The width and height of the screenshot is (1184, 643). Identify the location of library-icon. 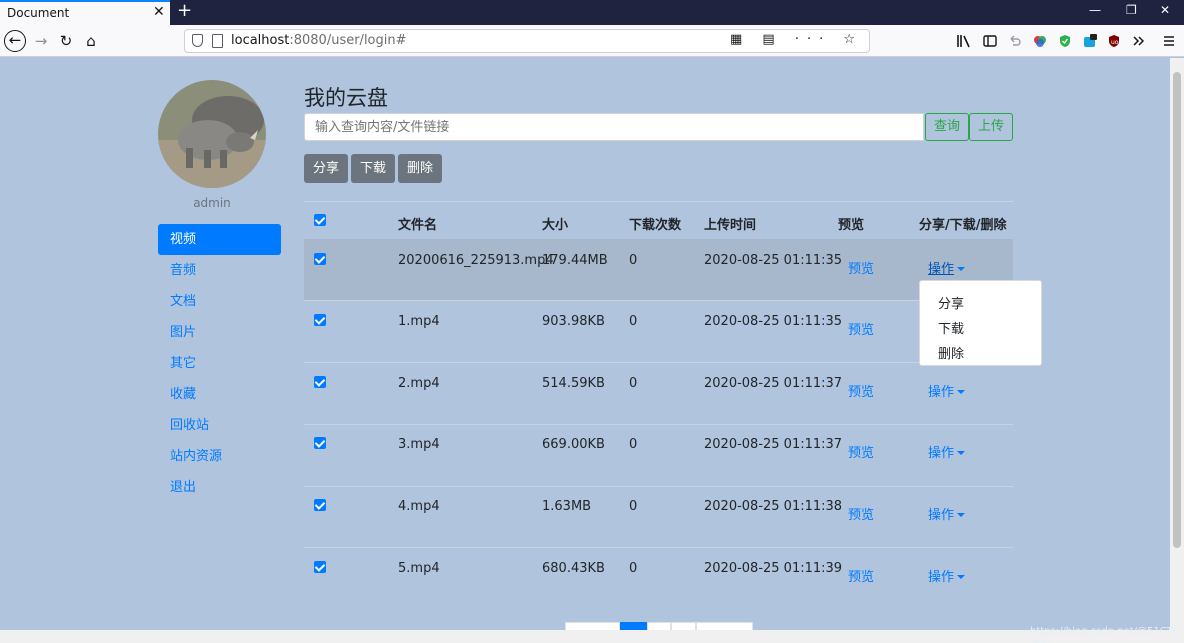
(964, 41).